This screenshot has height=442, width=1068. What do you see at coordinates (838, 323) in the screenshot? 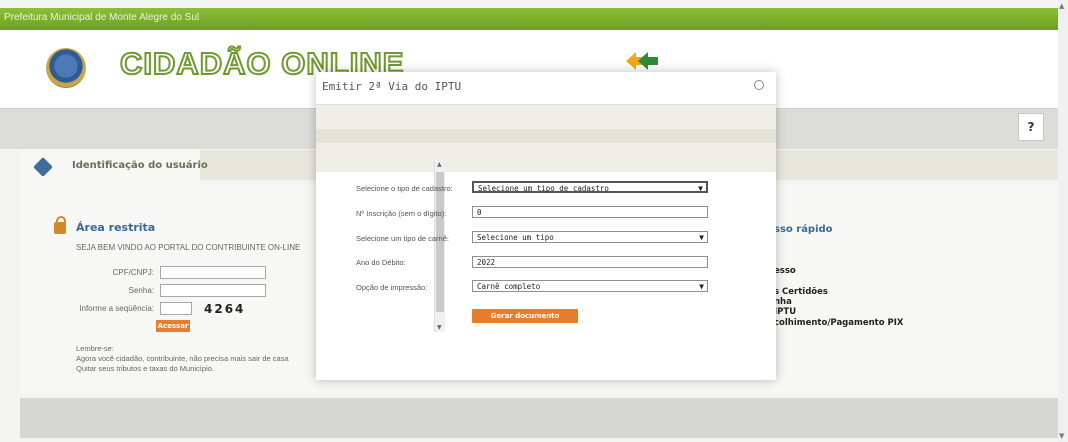
I see `quick-link: colhimento/Pagamento PIX` at bounding box center [838, 323].